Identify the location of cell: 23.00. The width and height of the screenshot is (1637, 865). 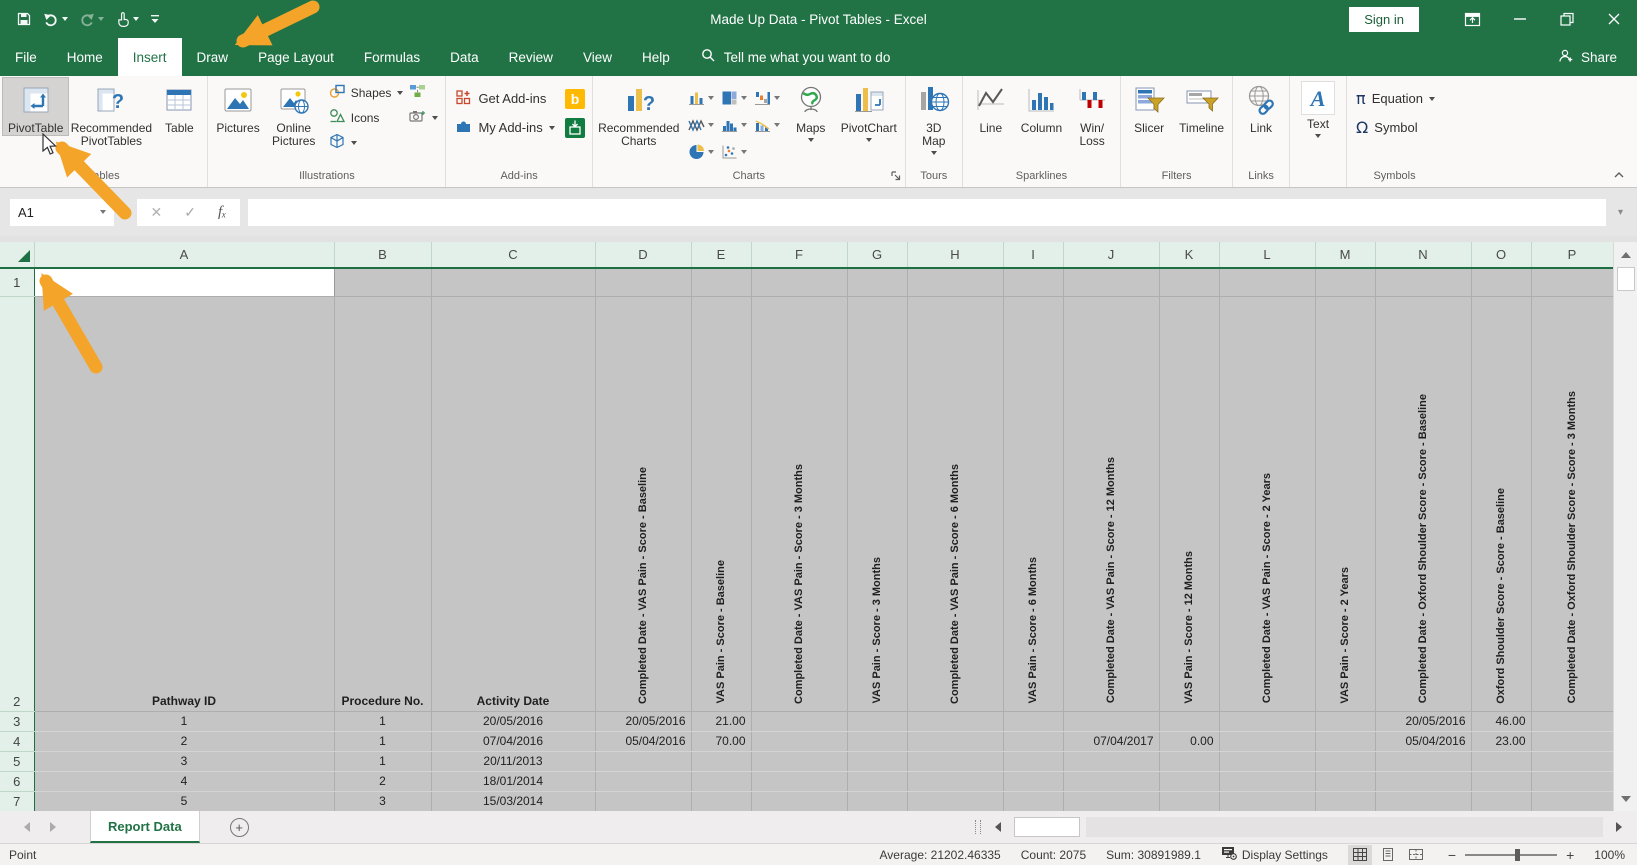
(1501, 741).